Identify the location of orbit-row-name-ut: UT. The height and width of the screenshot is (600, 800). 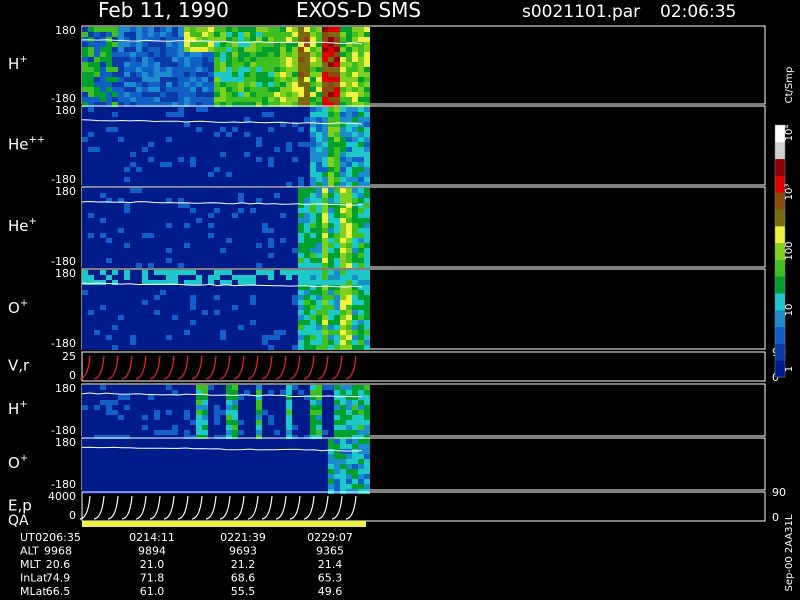
(27, 537).